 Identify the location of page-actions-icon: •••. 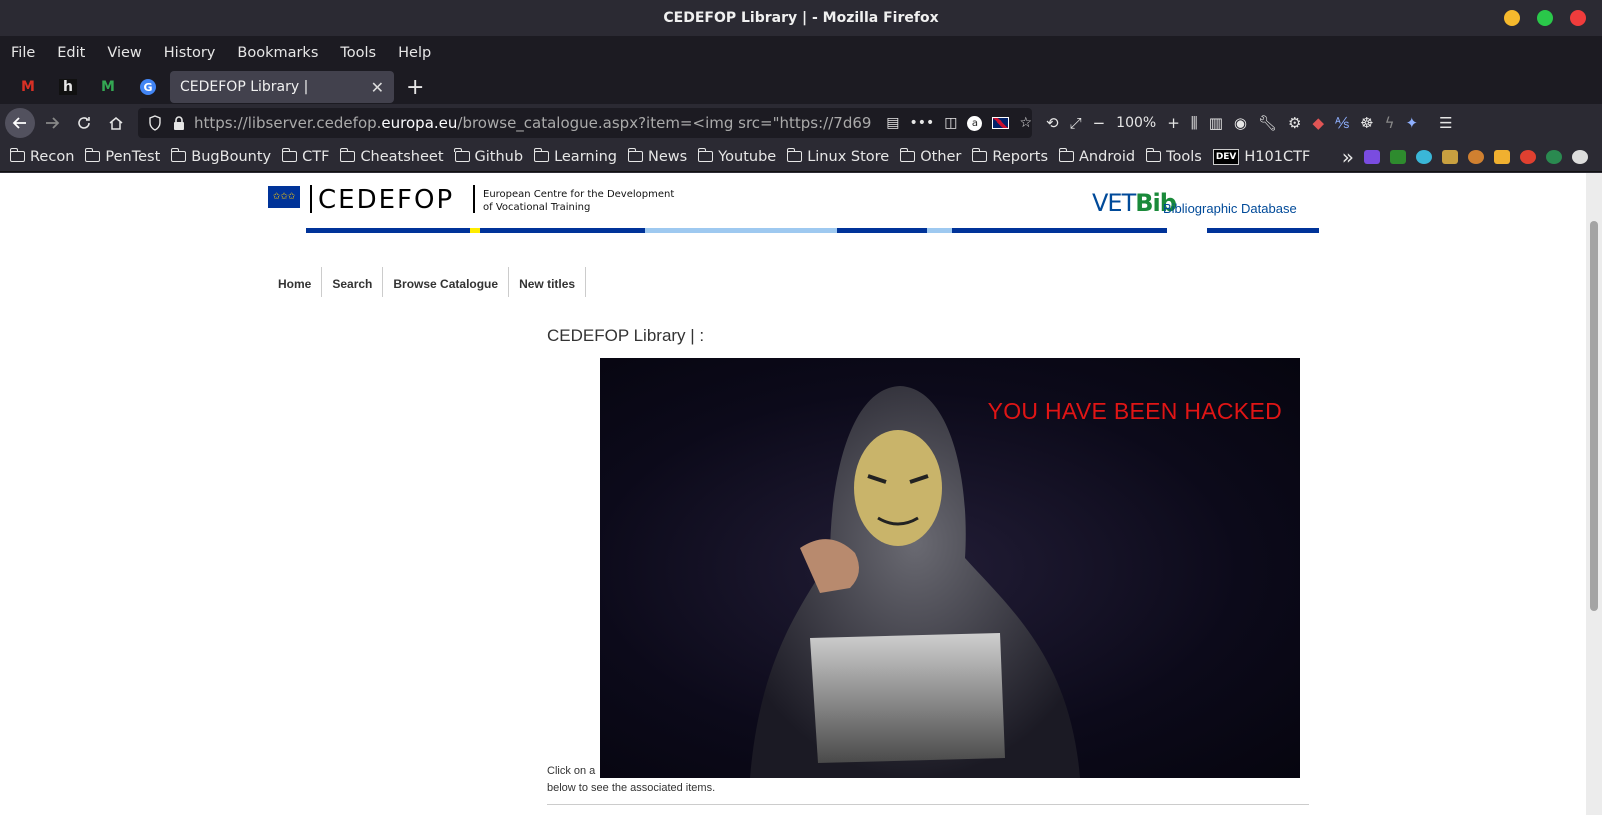
(921, 123).